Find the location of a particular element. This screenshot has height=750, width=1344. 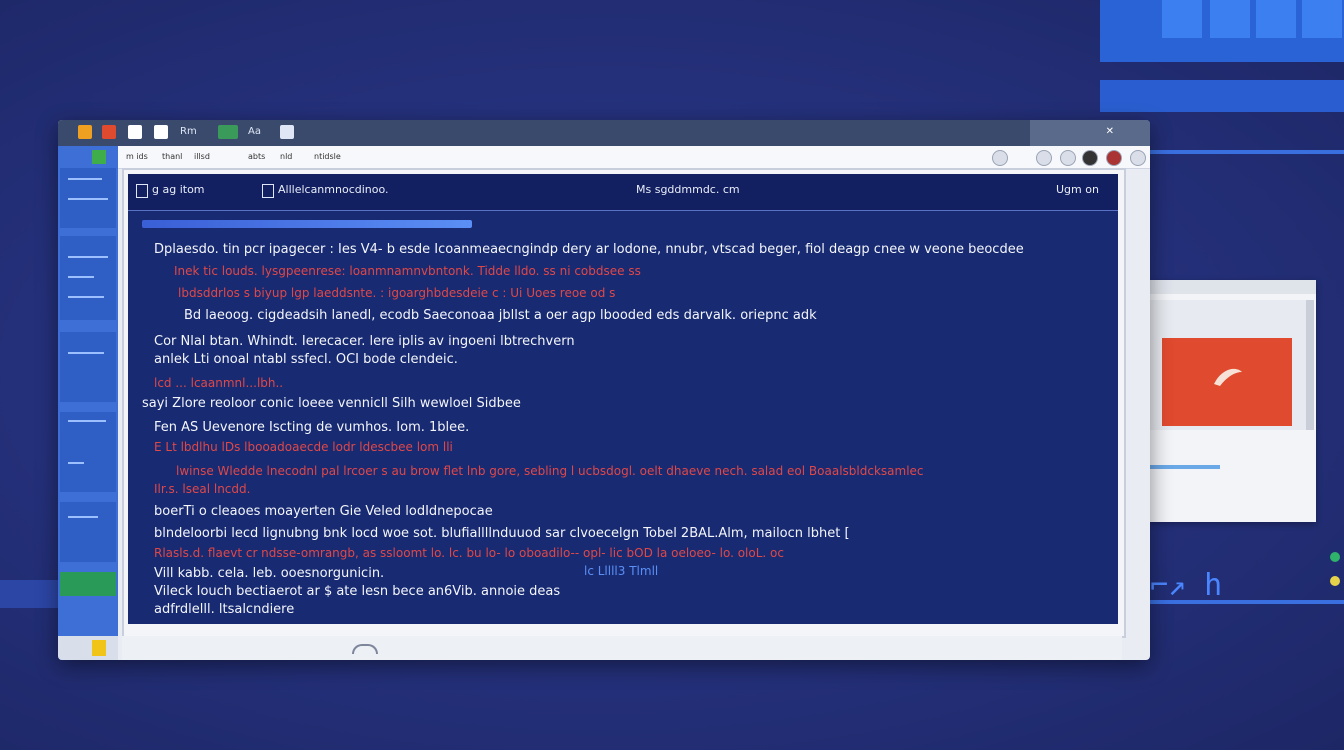

header-left-text: g ag itom is located at coordinates (178, 189).